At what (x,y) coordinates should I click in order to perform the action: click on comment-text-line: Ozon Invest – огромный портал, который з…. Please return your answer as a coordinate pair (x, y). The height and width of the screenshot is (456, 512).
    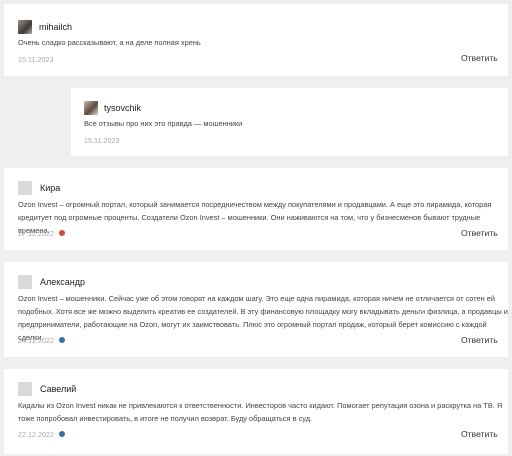
    Looking at the image, I should click on (255, 204).